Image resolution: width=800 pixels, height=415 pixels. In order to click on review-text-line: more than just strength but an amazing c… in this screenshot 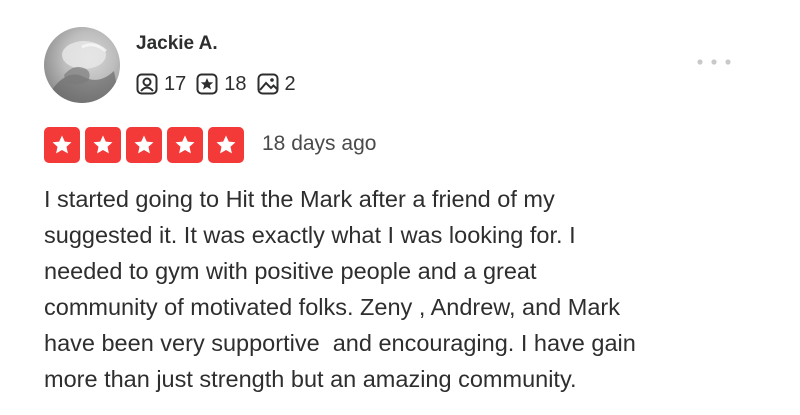, I will do `click(310, 379)`.